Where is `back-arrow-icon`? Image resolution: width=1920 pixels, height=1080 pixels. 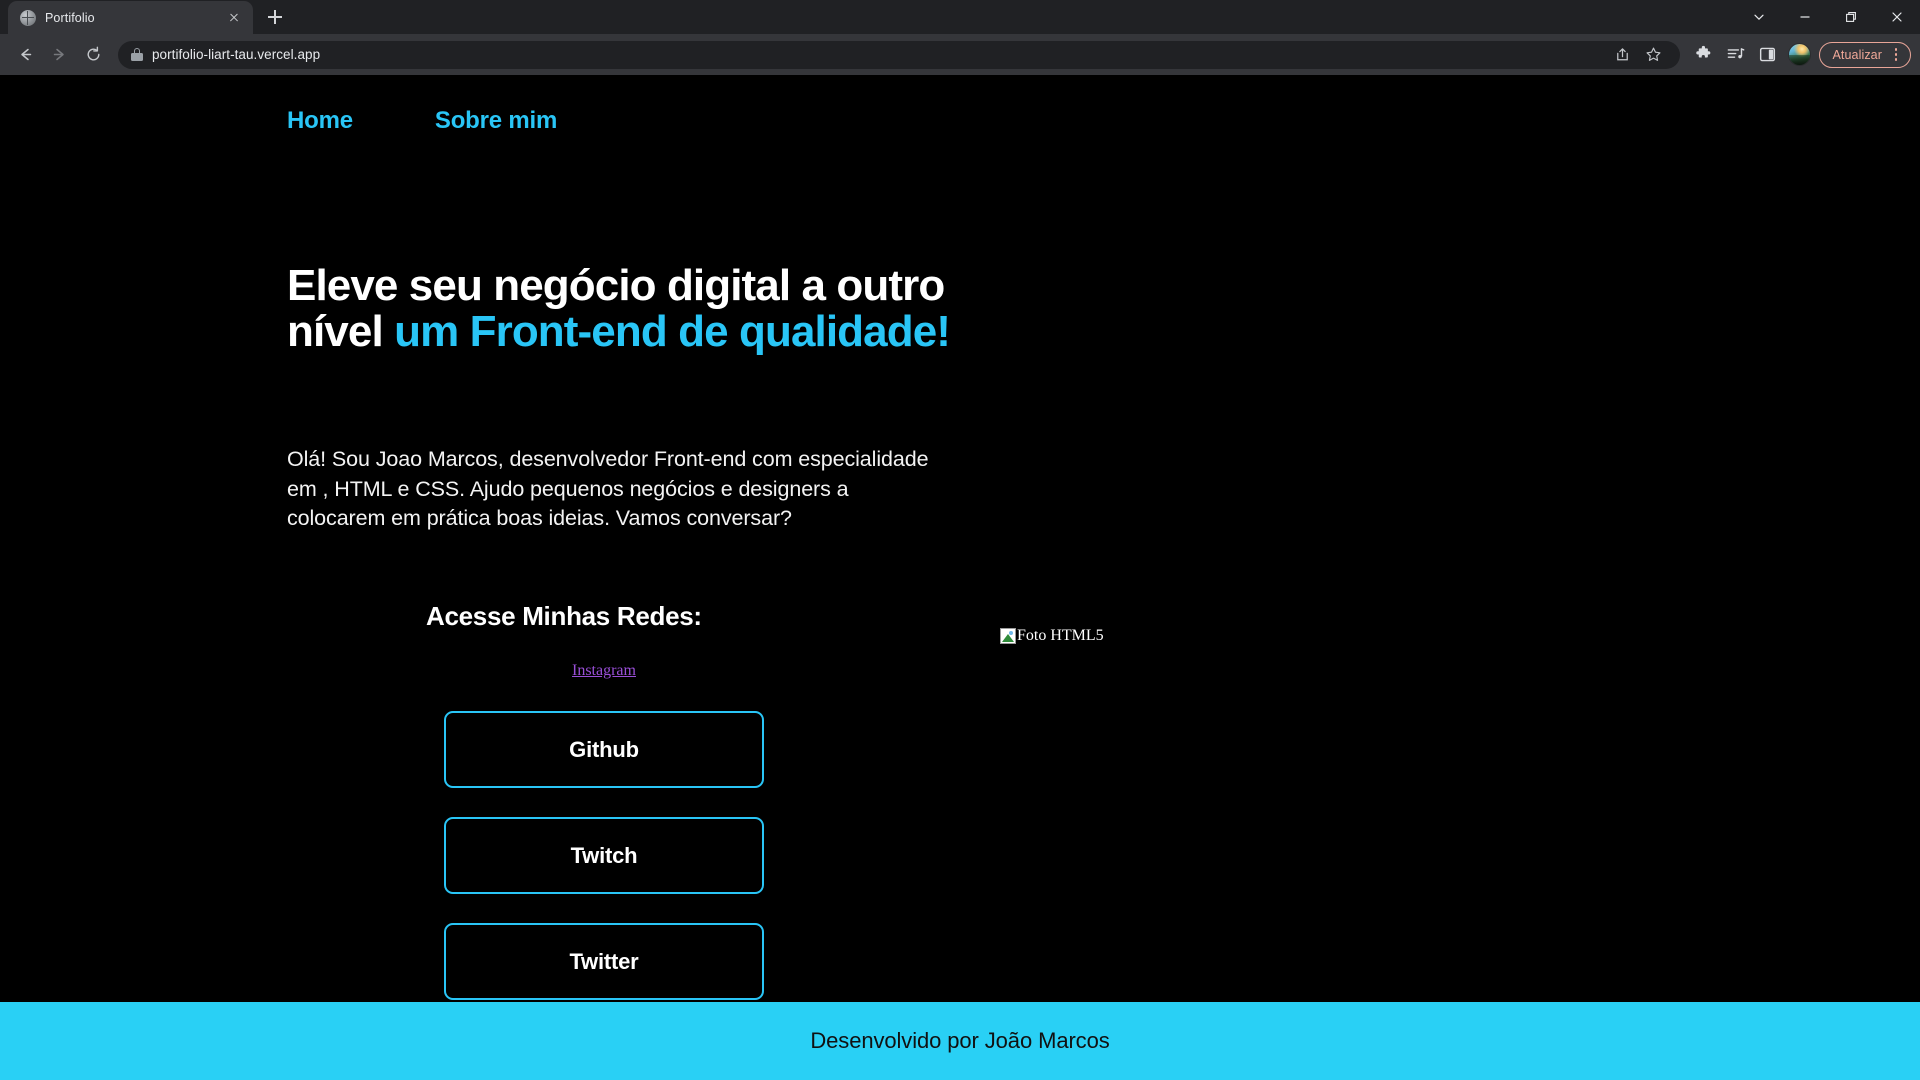 back-arrow-icon is located at coordinates (25, 55).